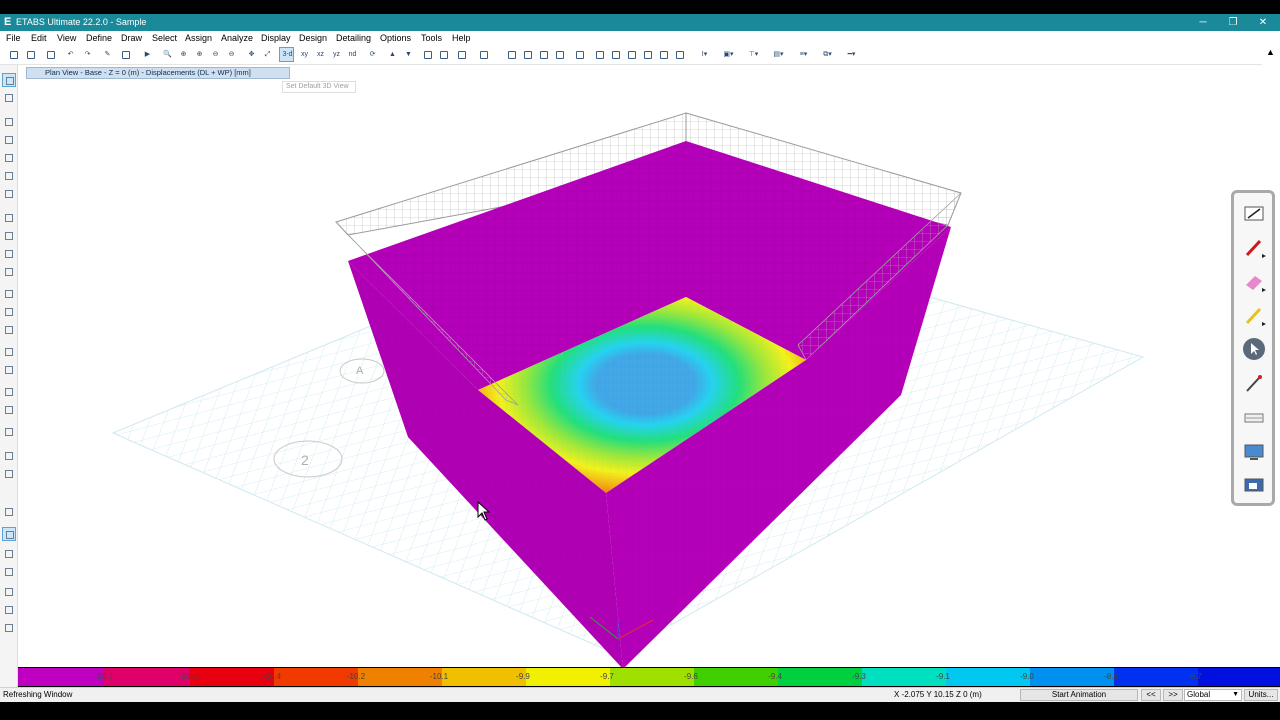 This screenshot has width=1280, height=720. What do you see at coordinates (579, 54) in the screenshot?
I see `draw-beam-button` at bounding box center [579, 54].